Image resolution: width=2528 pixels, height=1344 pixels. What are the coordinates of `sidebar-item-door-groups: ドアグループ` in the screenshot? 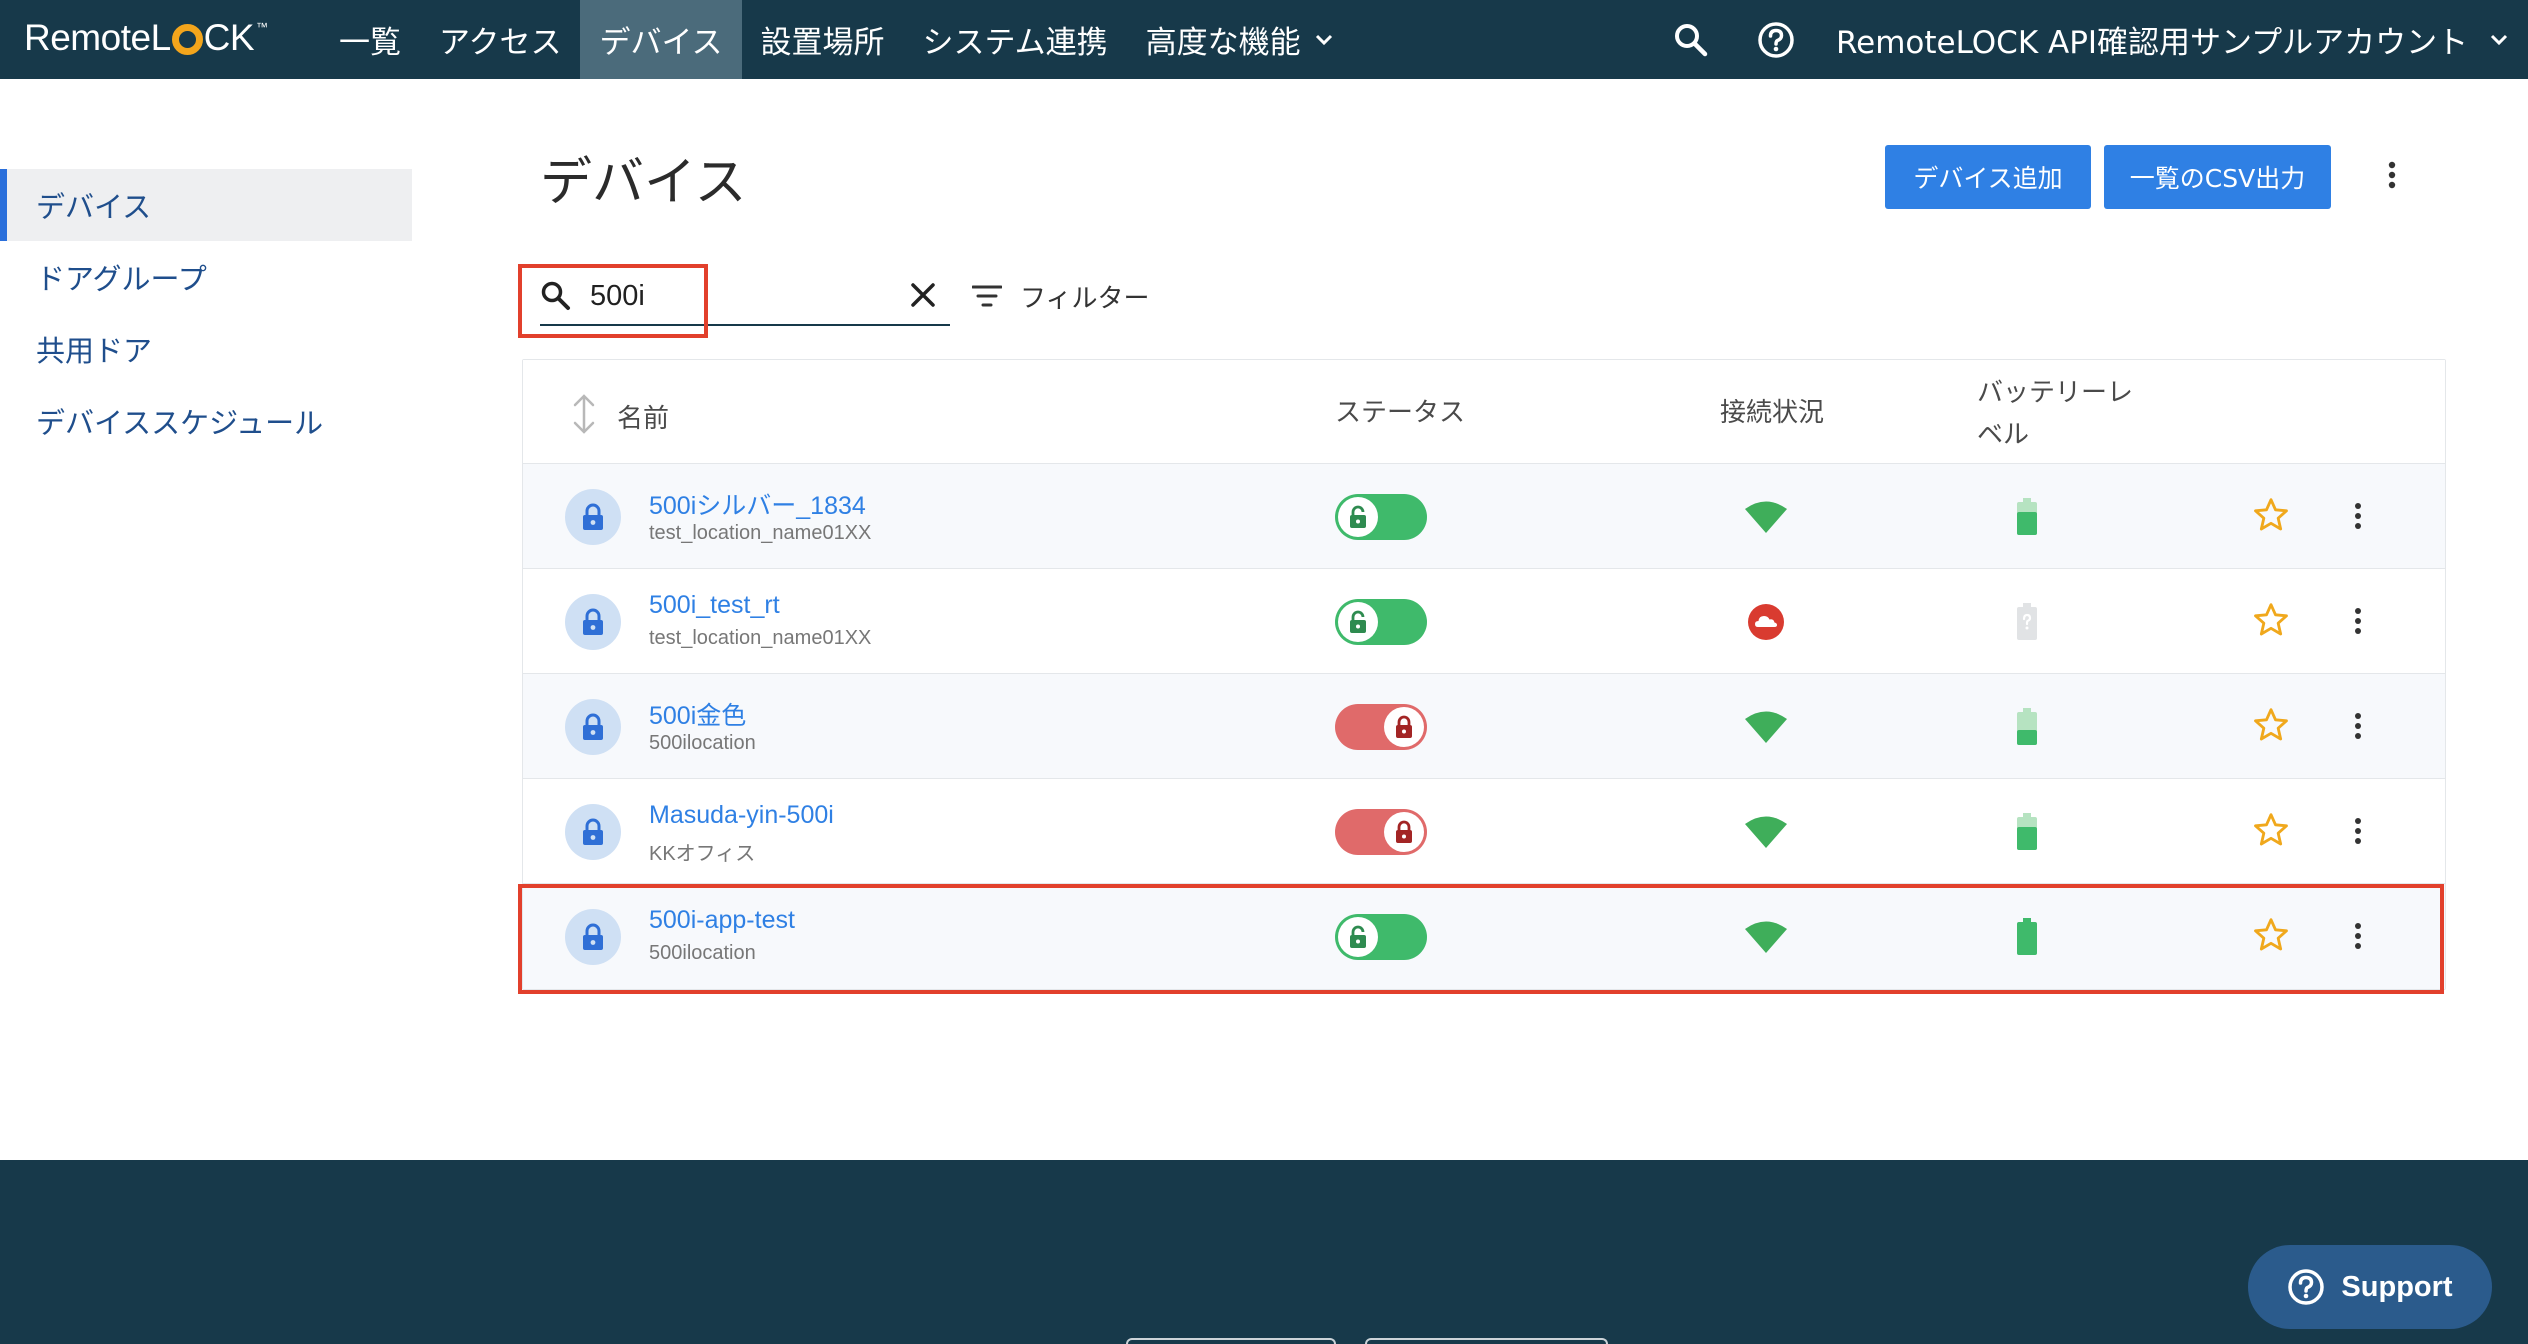 It's located at (206, 277).